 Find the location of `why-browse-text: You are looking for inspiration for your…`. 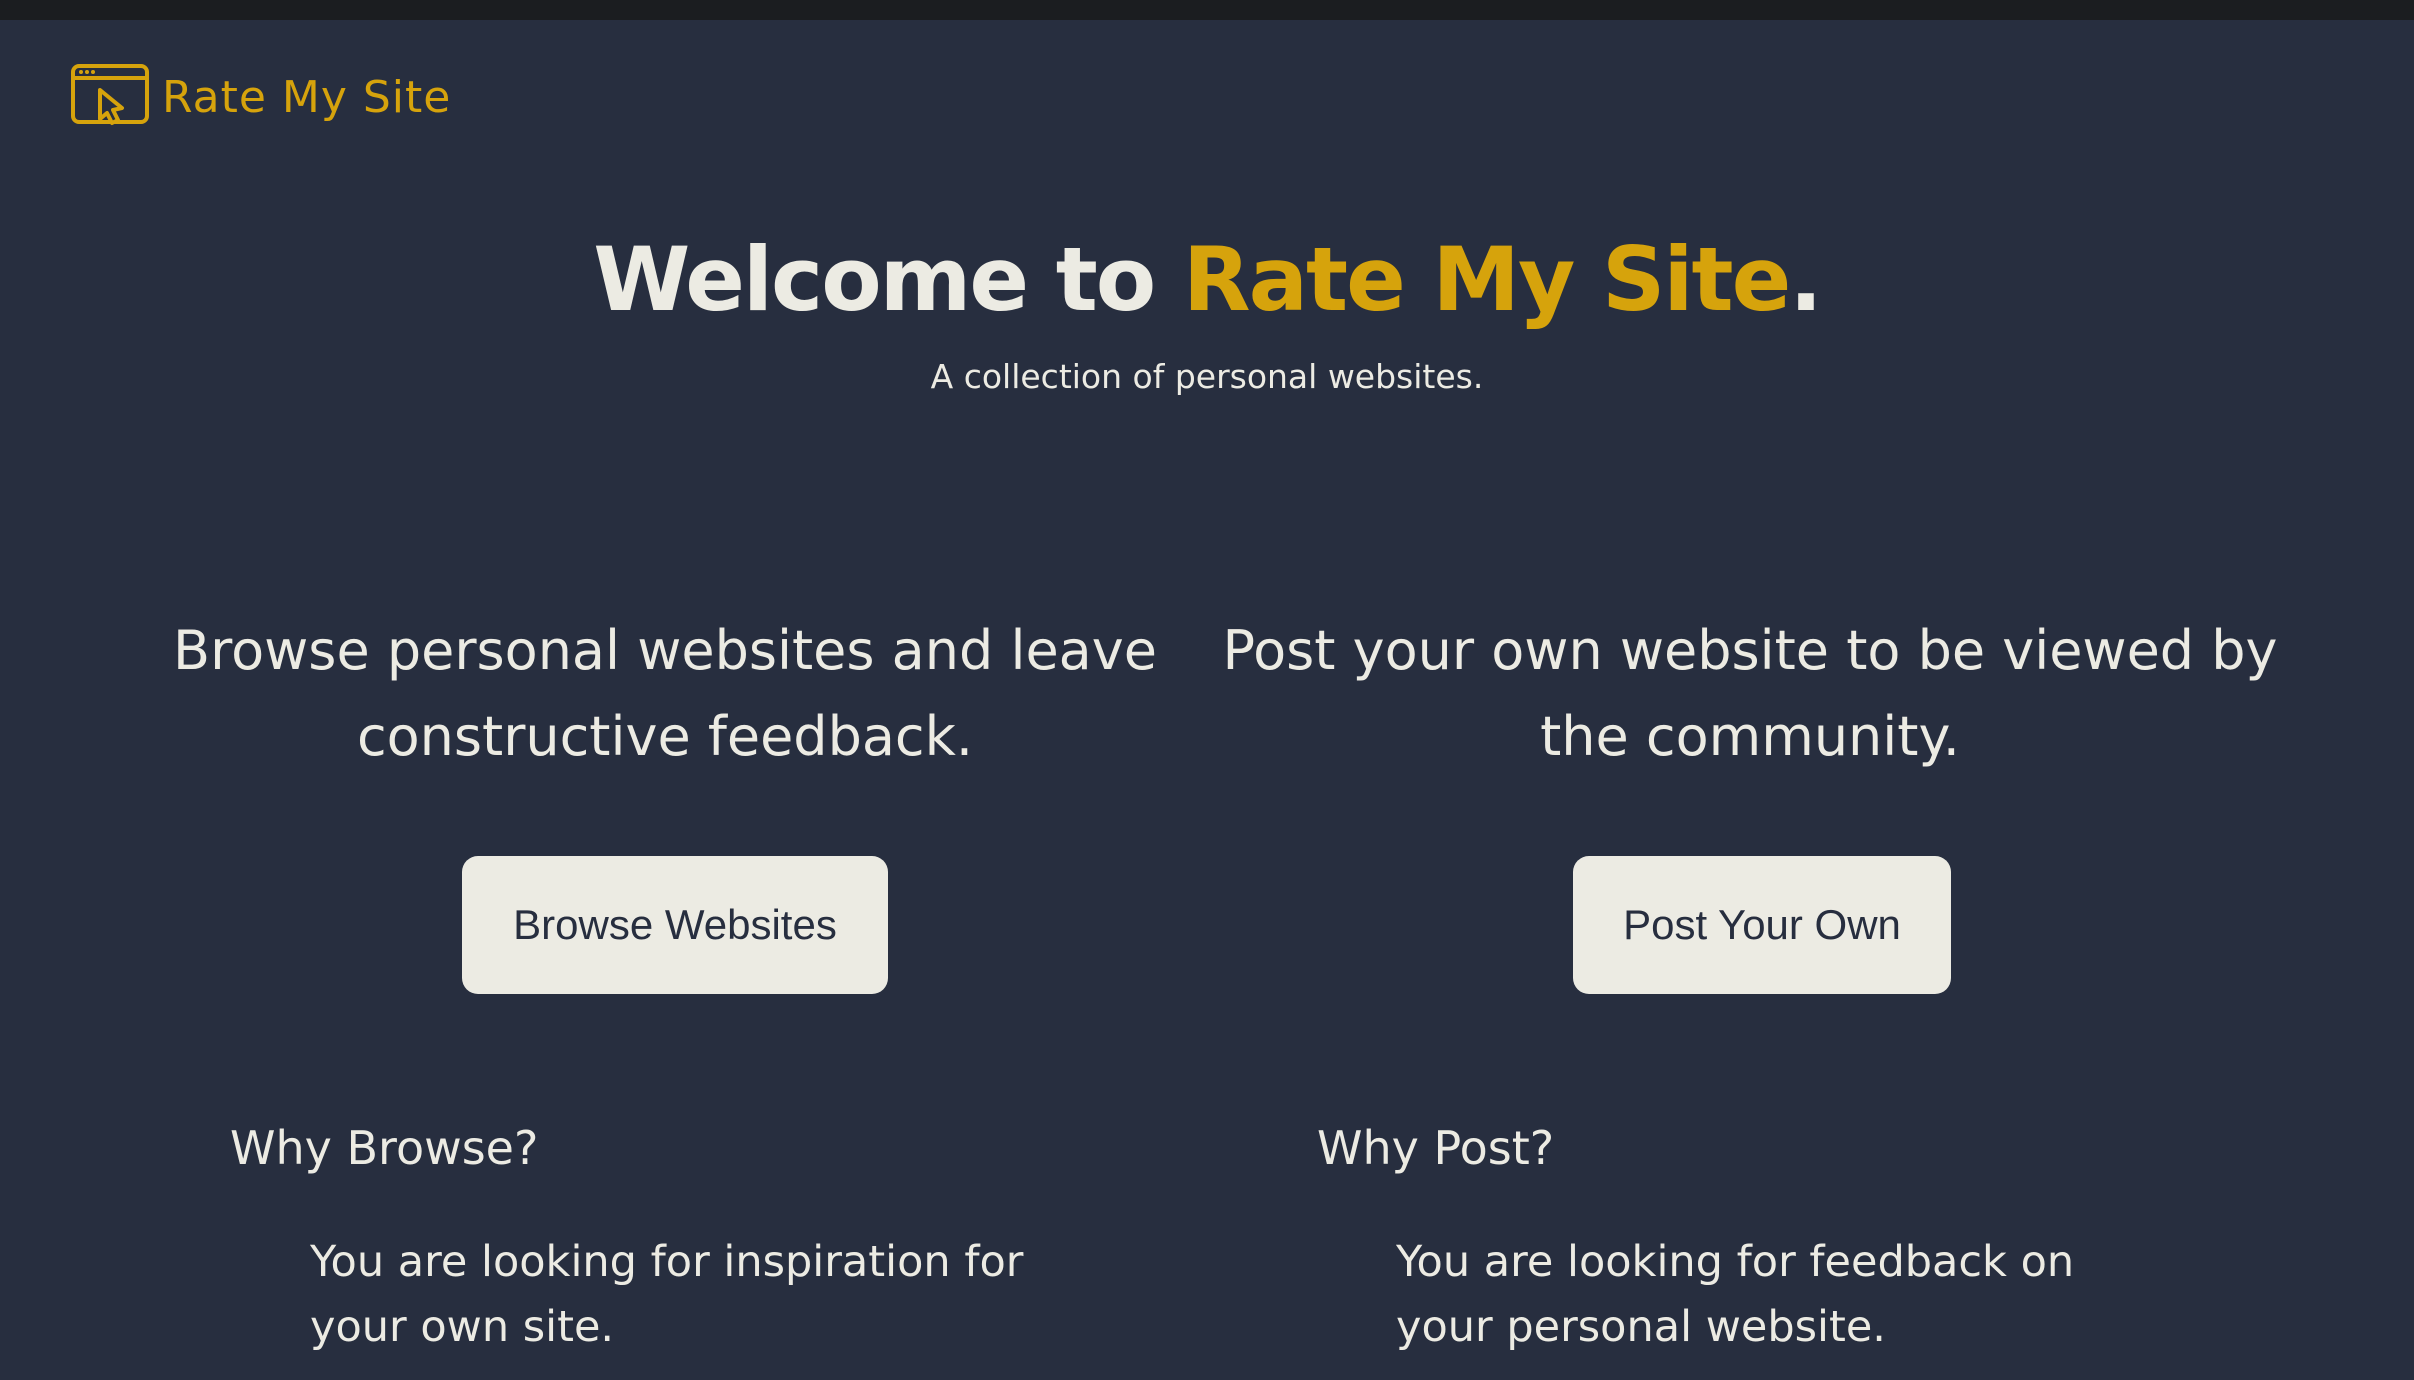

why-browse-text: You are looking for inspiration for your… is located at coordinates (667, 1294).